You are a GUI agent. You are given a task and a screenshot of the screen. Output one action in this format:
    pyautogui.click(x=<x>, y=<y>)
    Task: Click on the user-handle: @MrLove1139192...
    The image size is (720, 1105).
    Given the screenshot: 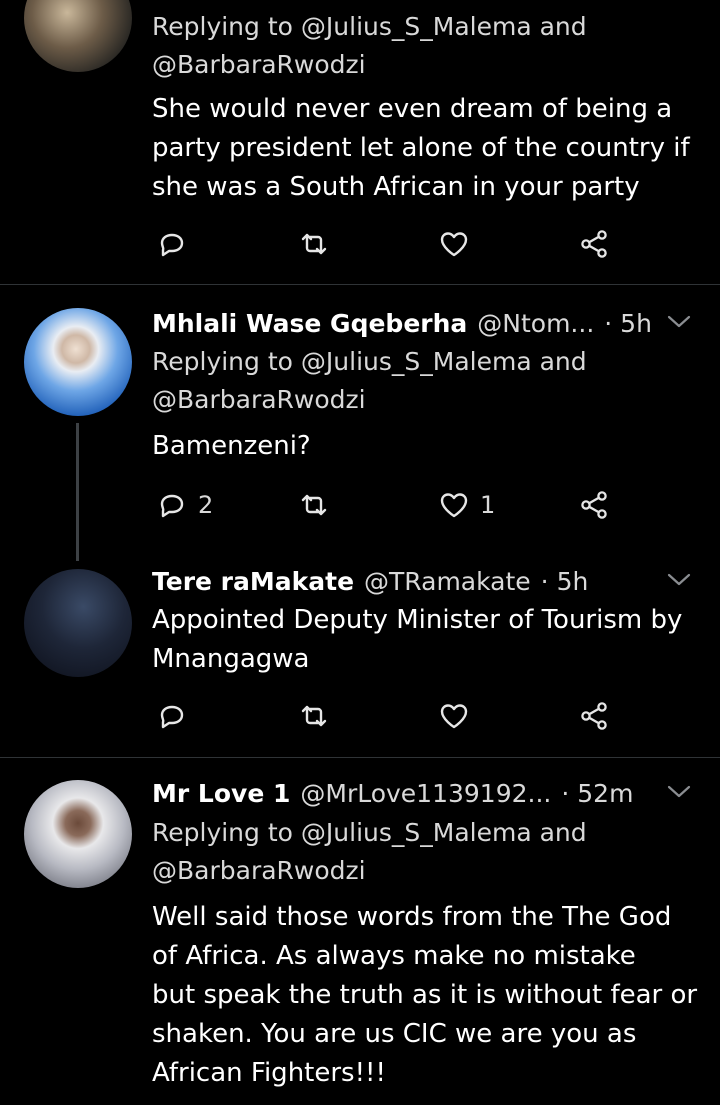 What is the action you would take?
    pyautogui.click(x=425, y=793)
    